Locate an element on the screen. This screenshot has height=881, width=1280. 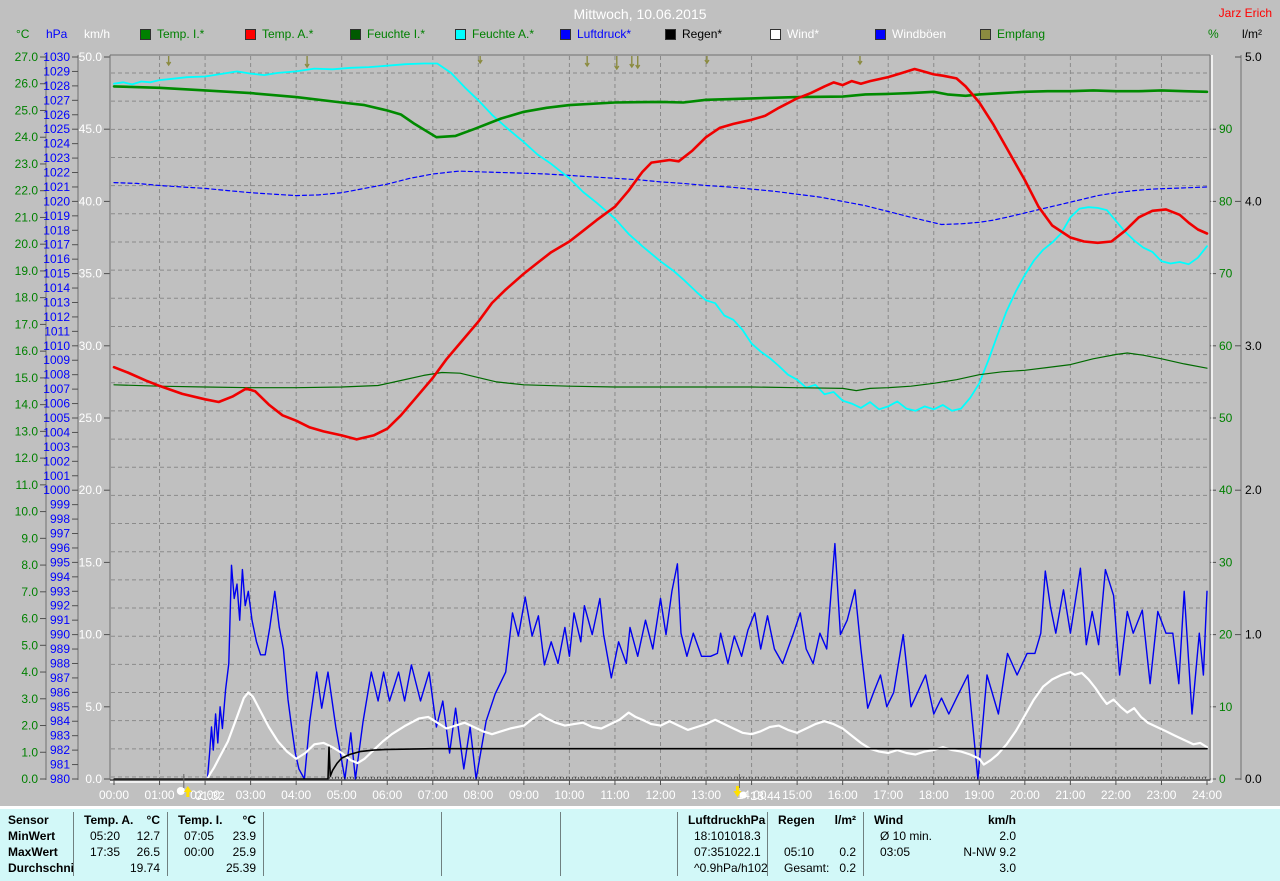
x-axis-label: 06:00 is located at coordinates (387, 795).